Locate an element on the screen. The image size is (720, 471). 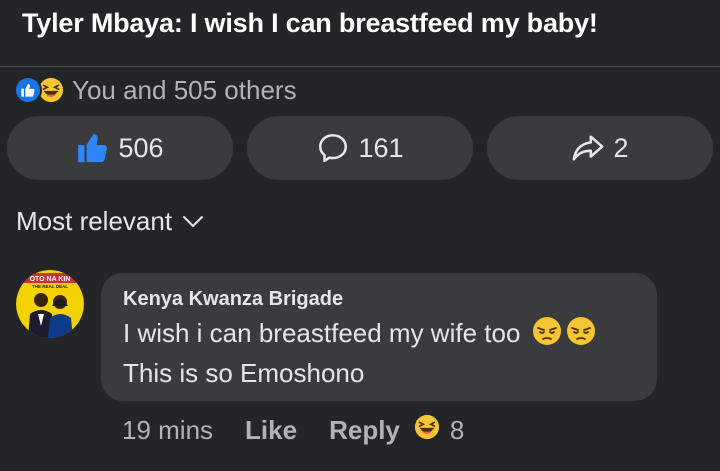
share-count: 2 is located at coordinates (621, 147).